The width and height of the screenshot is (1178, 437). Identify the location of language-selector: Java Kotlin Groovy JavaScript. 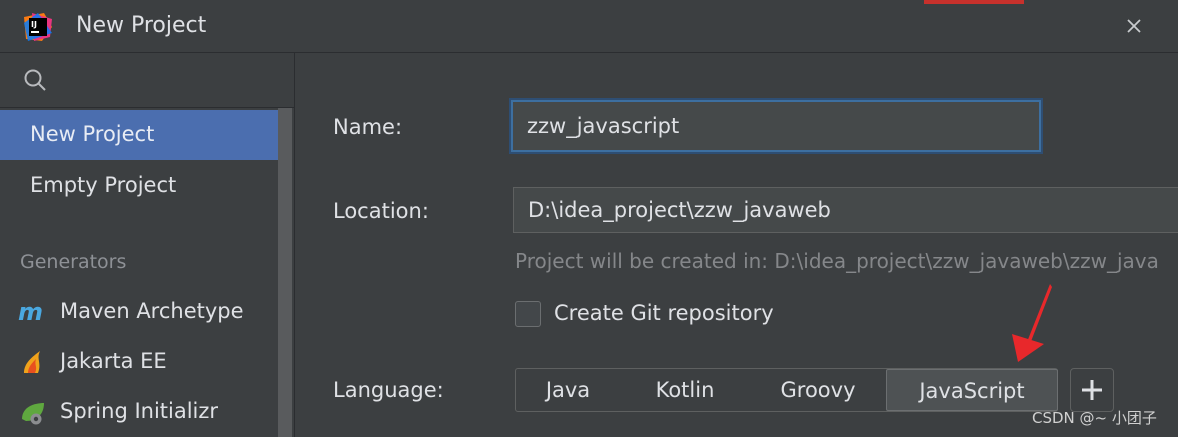
(786, 390).